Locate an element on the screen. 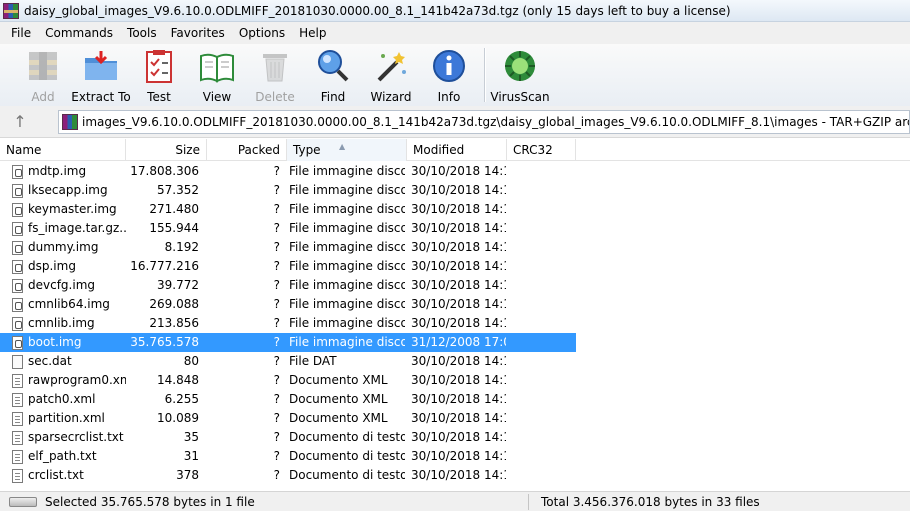  column-type: ▲ Type is located at coordinates (347, 150).